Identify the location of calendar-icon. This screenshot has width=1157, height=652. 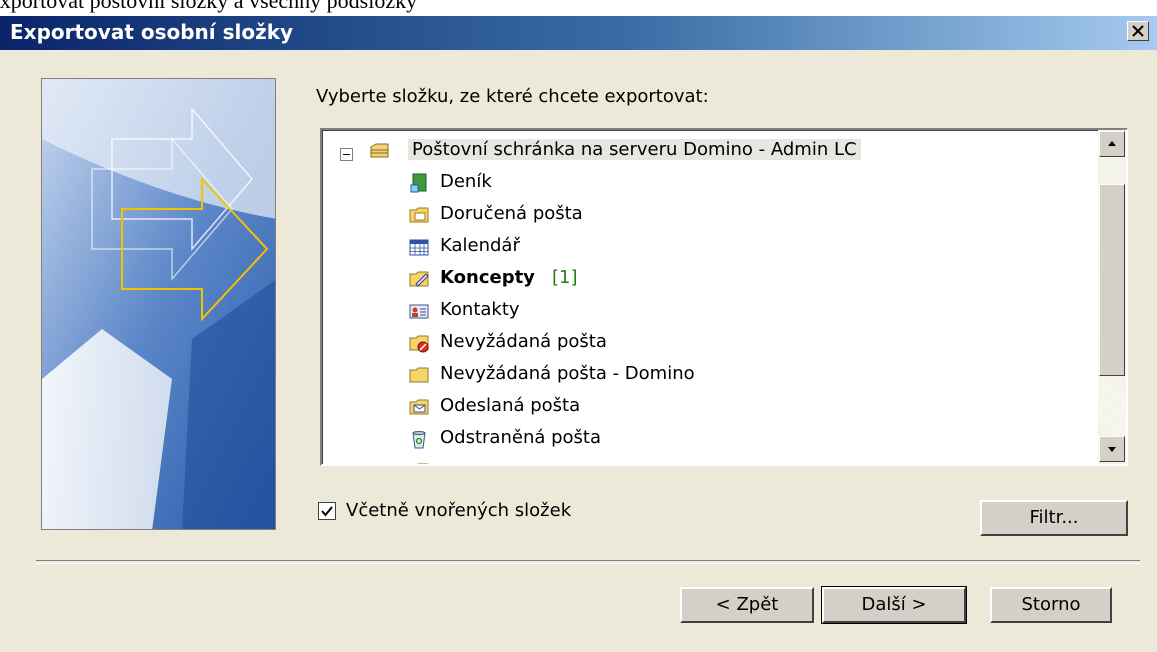
(419, 247).